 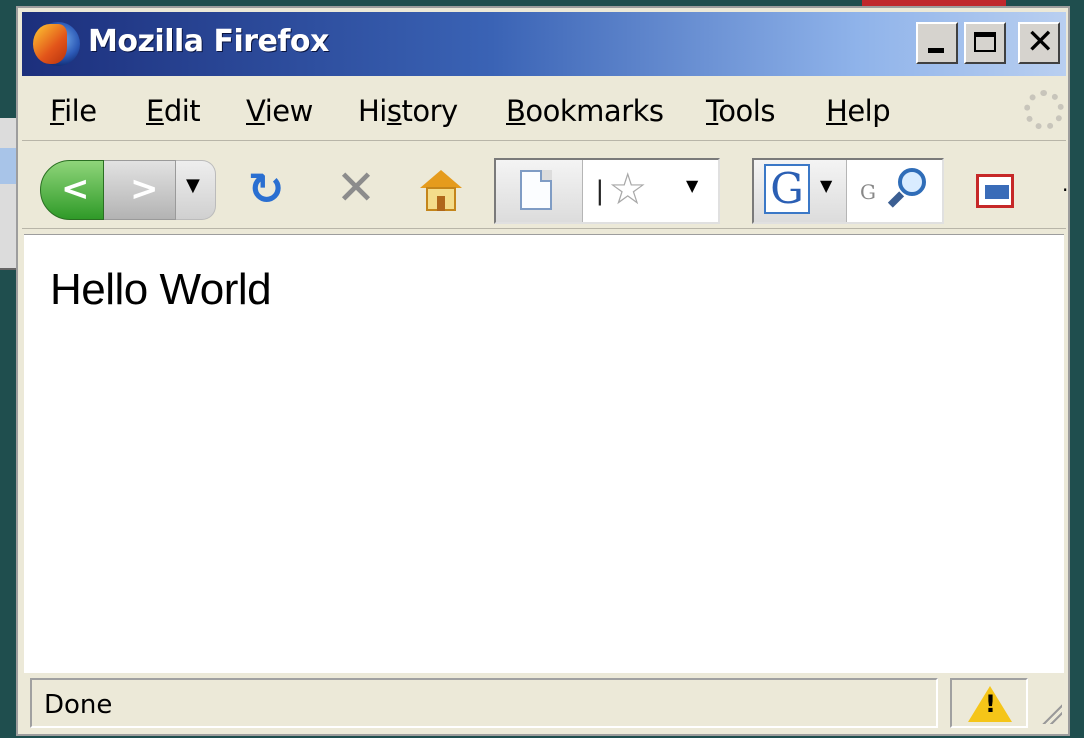 I want to click on history-dropdown-button: ▼, so click(x=196, y=190).